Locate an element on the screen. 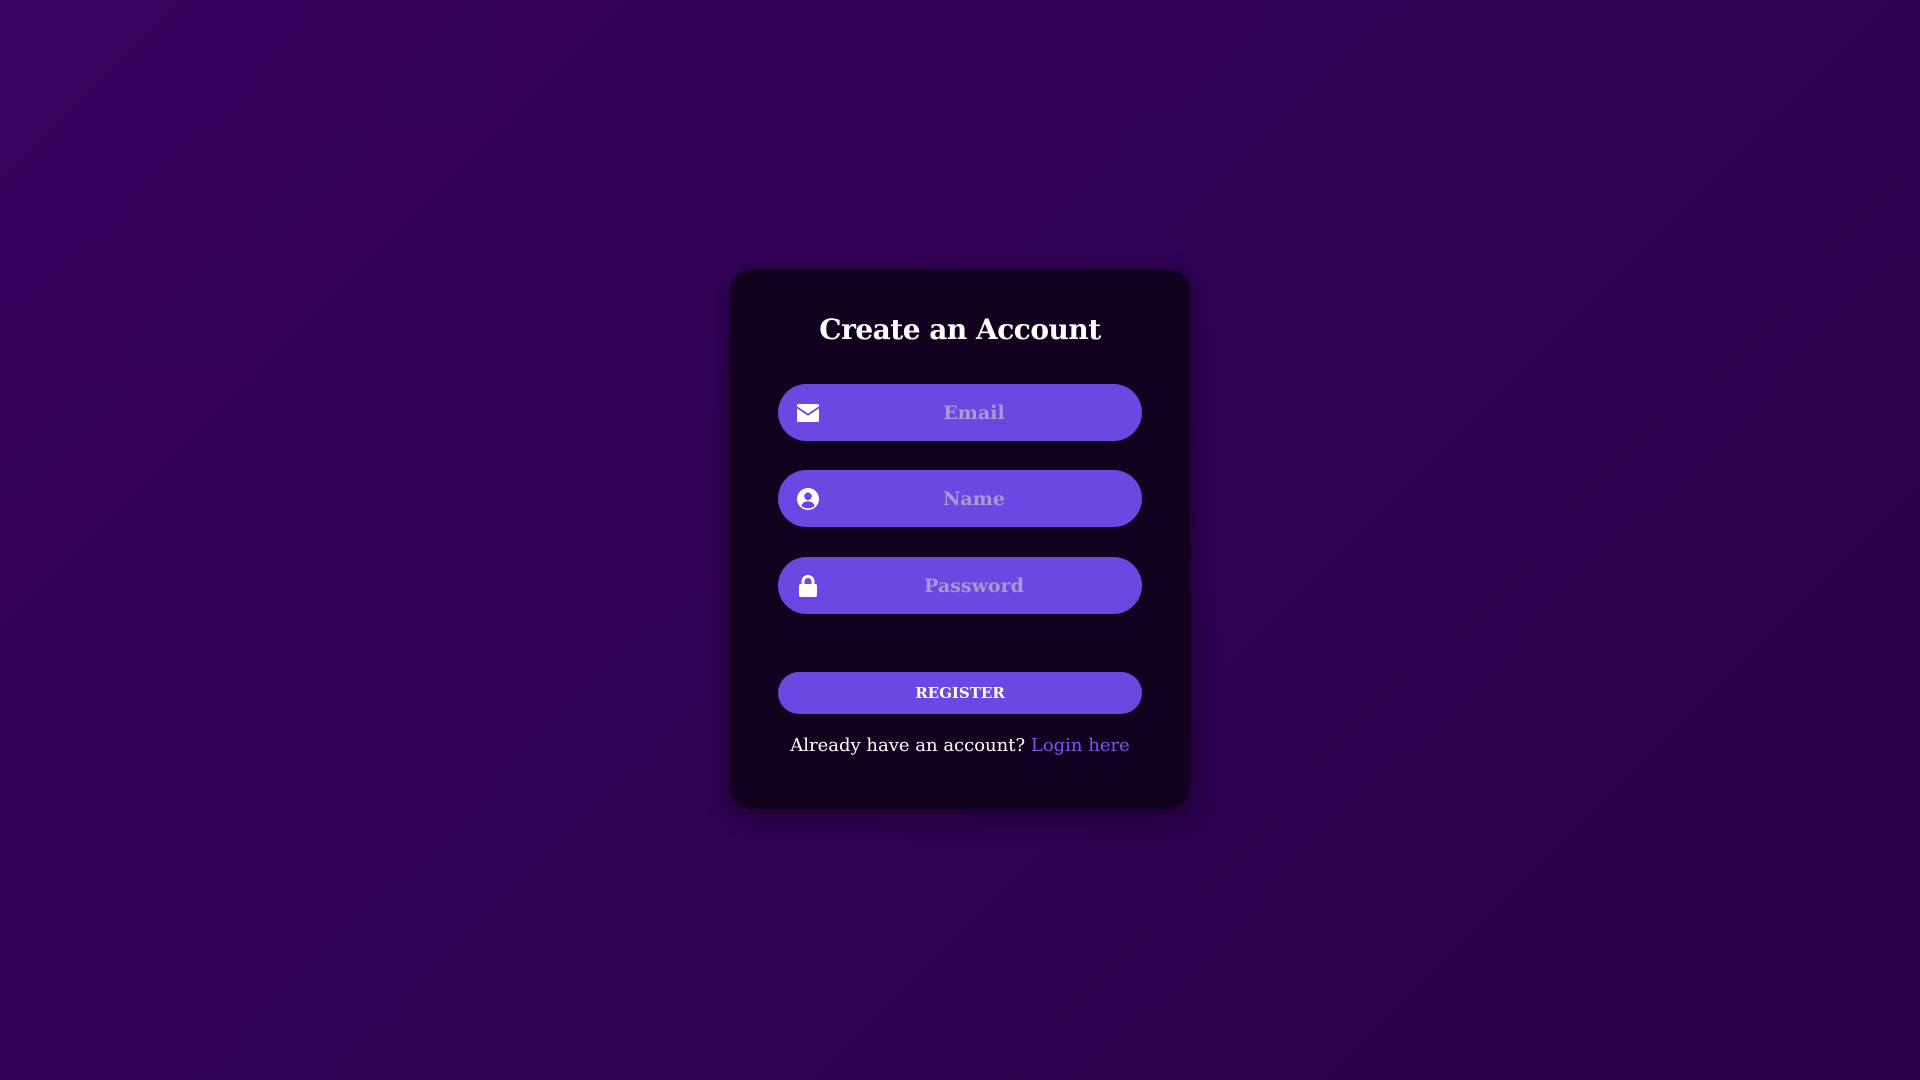 Image resolution: width=1920 pixels, height=1080 pixels. register-button: REGISTER is located at coordinates (960, 693).